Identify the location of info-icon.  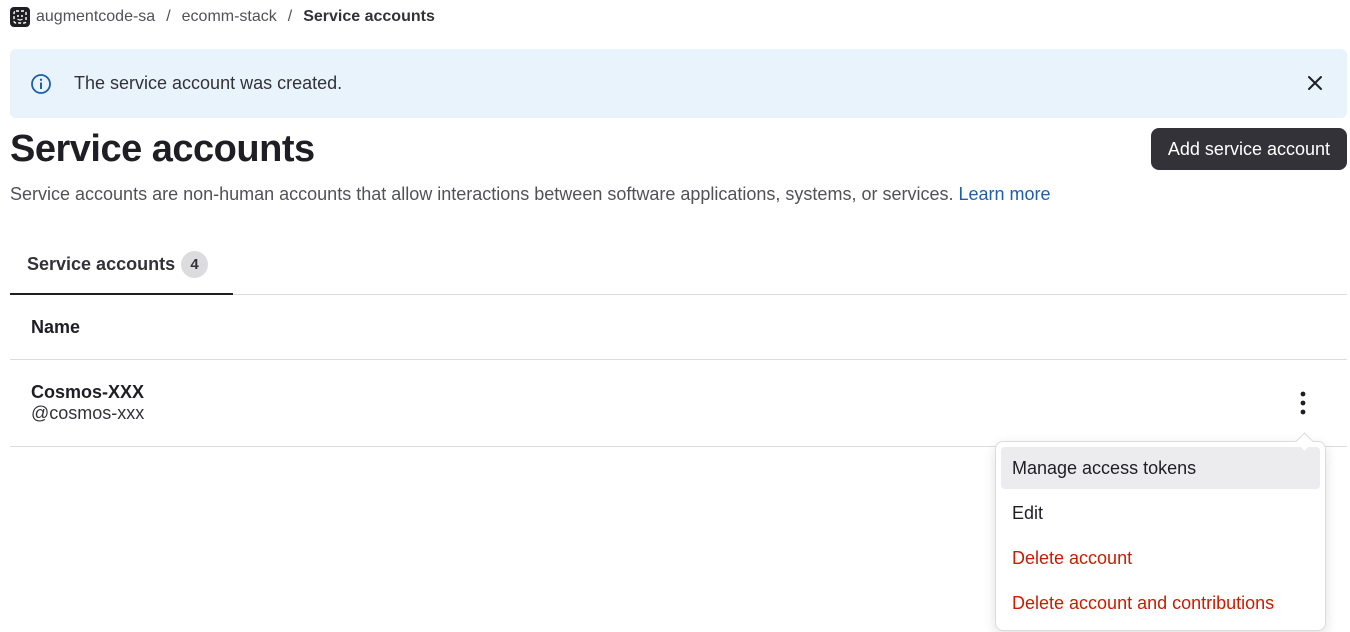
(41, 84).